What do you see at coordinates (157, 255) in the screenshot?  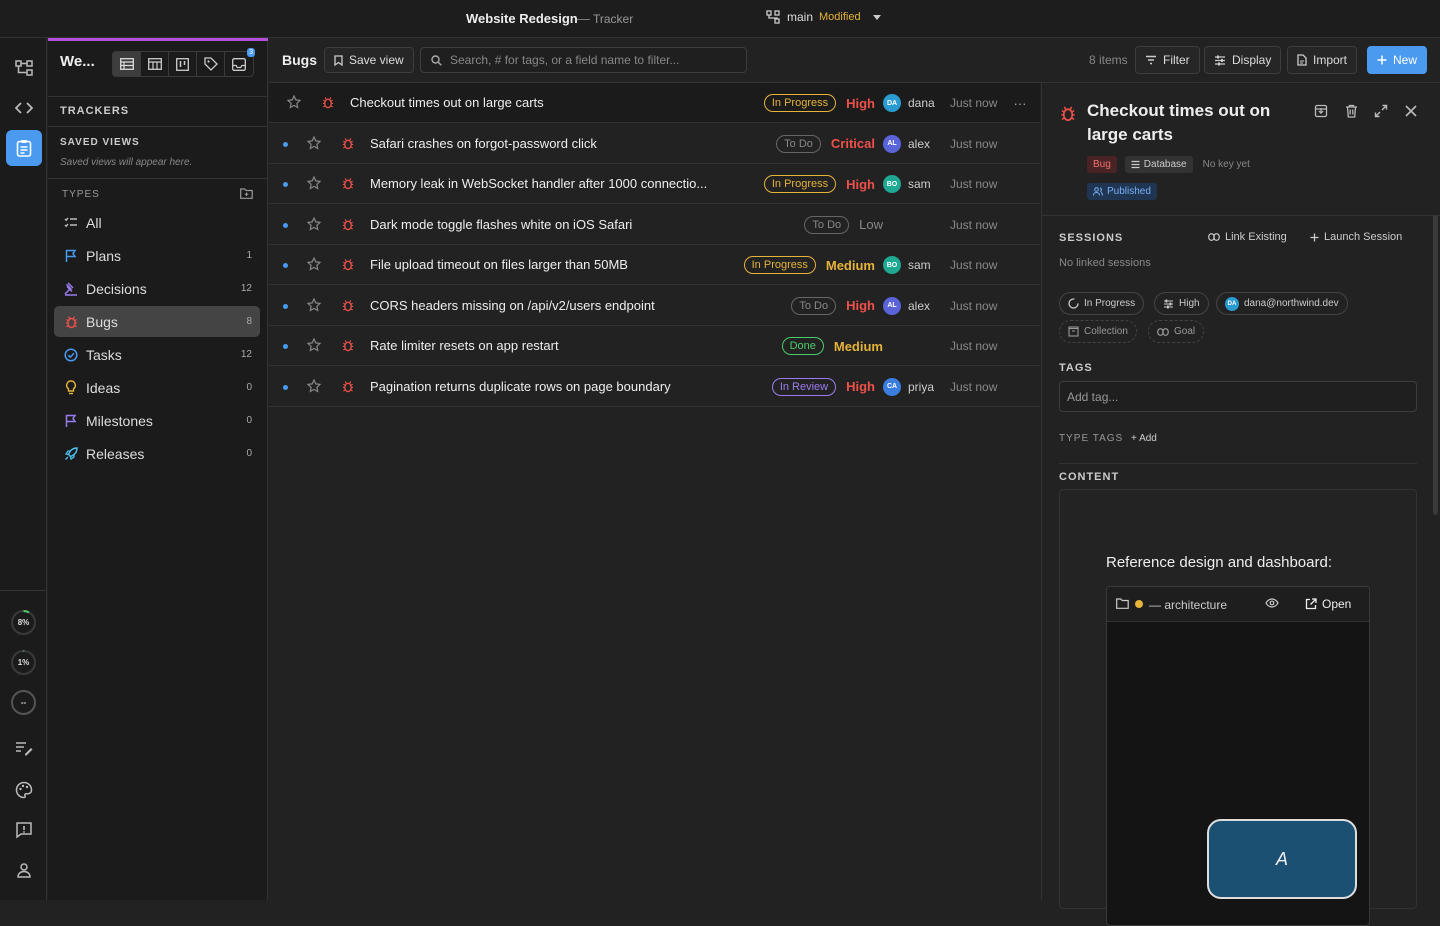 I see `sidebar-item-plans: Plans 1` at bounding box center [157, 255].